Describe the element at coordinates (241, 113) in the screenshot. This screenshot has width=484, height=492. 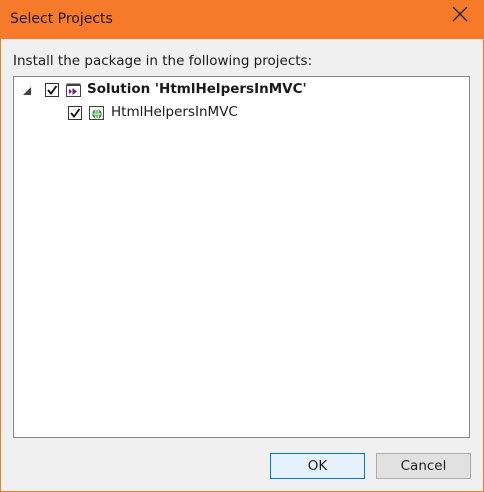
I see `tree-row-project: HtmlHelpersInMVC` at that location.